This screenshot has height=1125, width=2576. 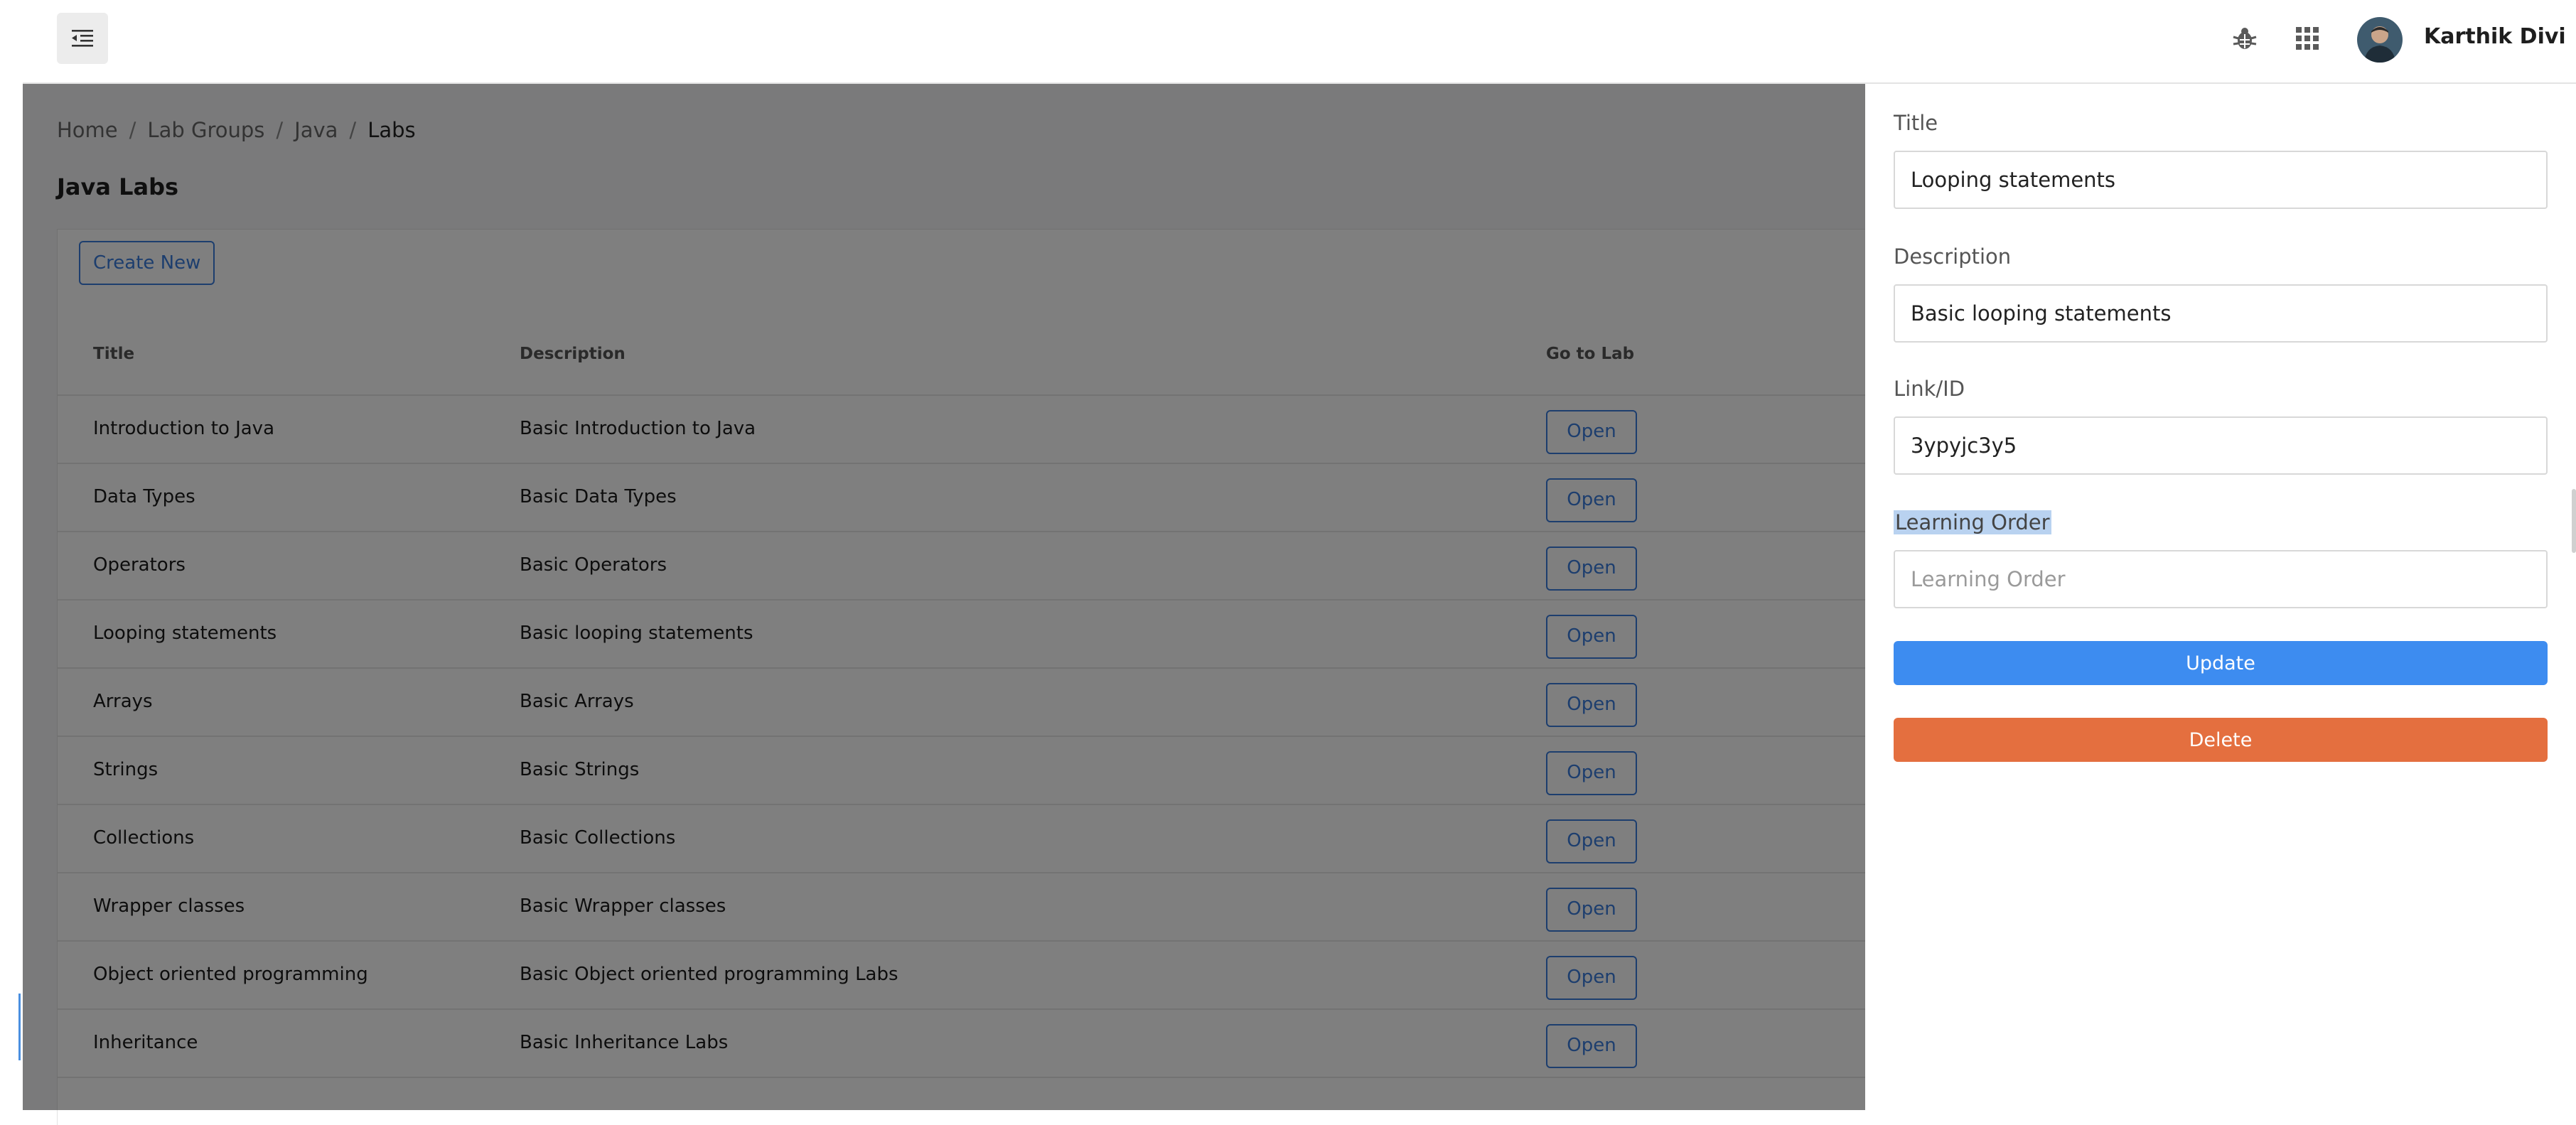 I want to click on link-id-input, so click(x=2221, y=446).